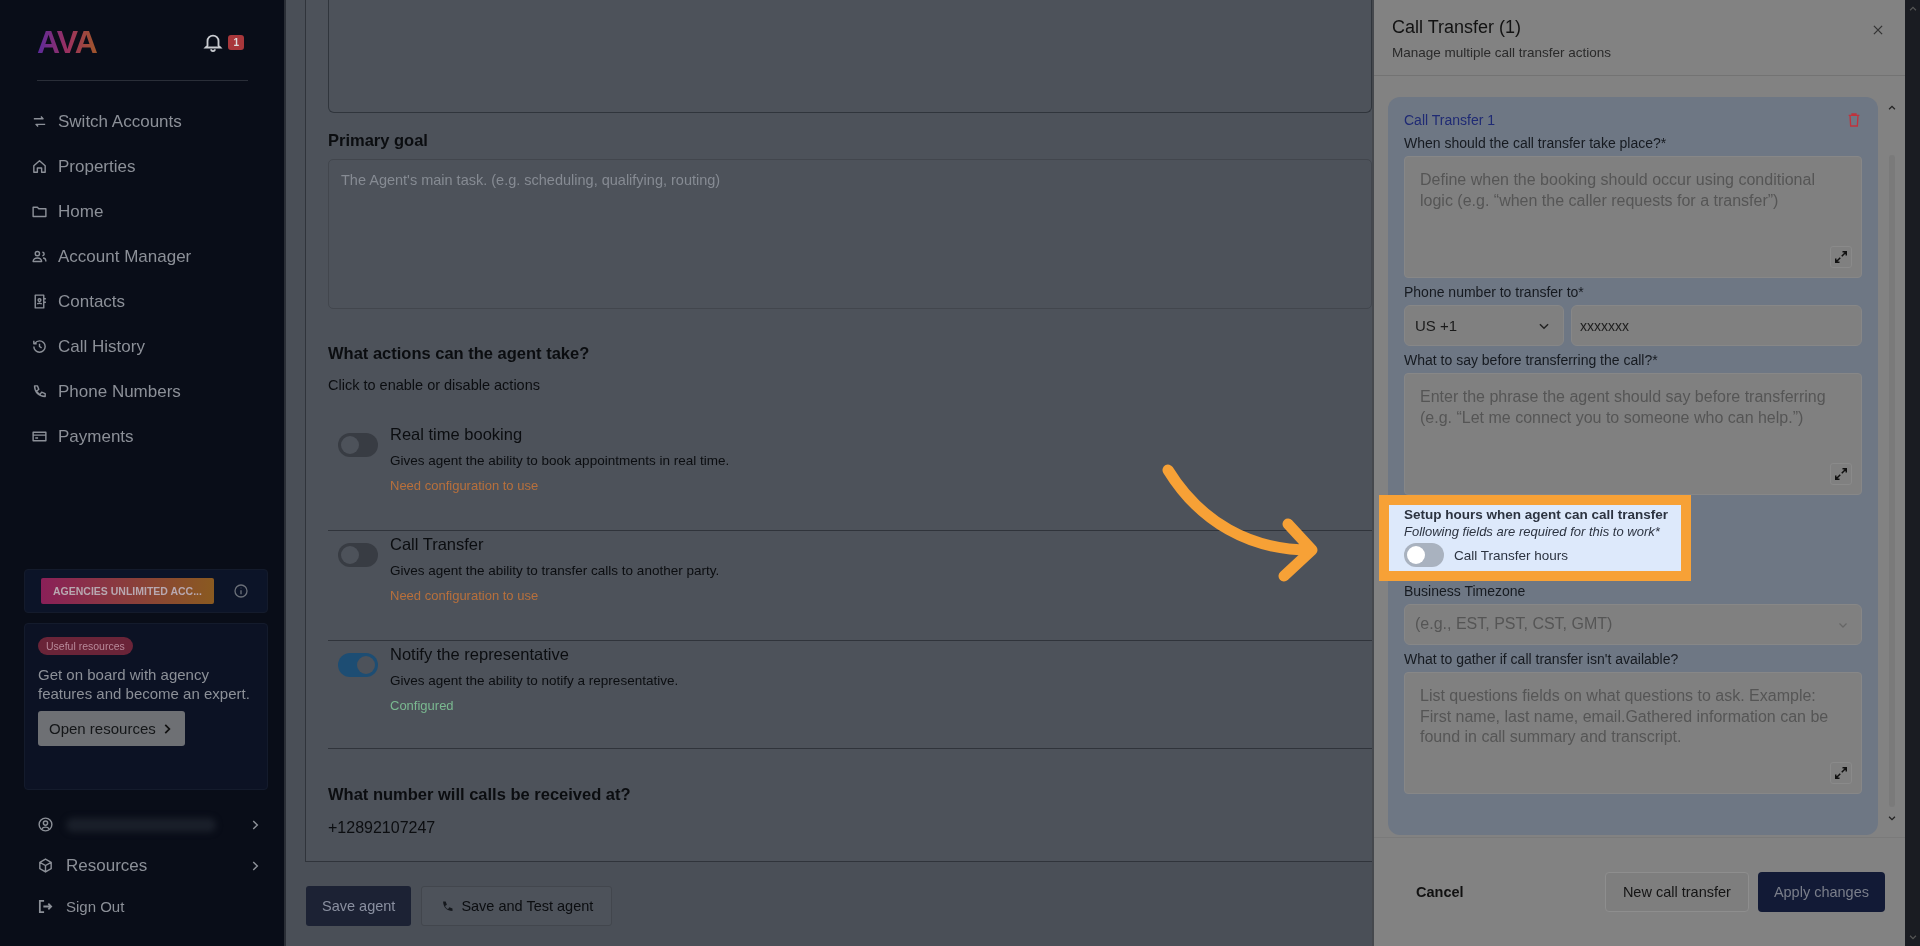 The height and width of the screenshot is (946, 1920). What do you see at coordinates (45, 906) in the screenshot?
I see `sign-out-icon` at bounding box center [45, 906].